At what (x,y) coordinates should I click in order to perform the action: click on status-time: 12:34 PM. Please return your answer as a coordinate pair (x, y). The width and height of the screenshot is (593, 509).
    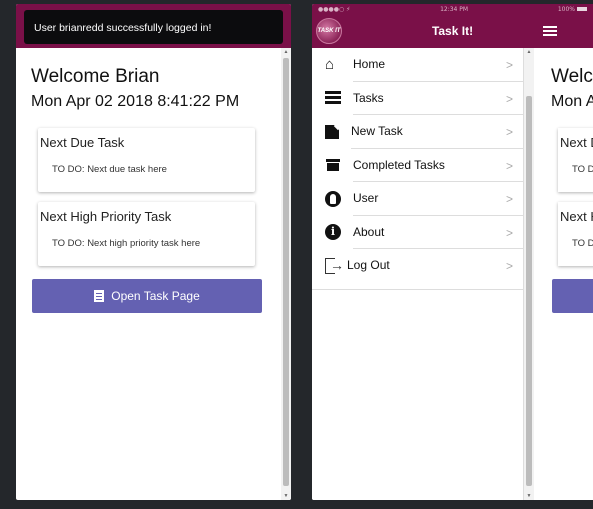
    Looking at the image, I should click on (454, 9).